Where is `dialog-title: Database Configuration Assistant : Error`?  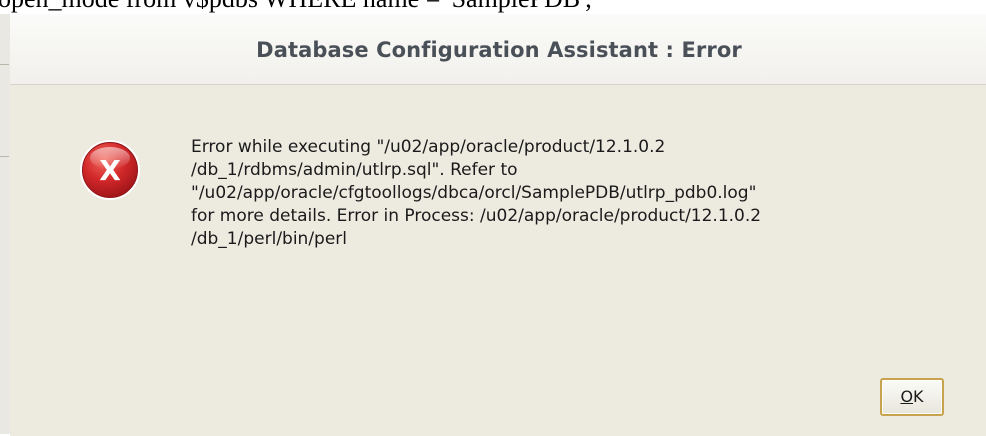 dialog-title: Database Configuration Assistant : Error is located at coordinates (499, 50).